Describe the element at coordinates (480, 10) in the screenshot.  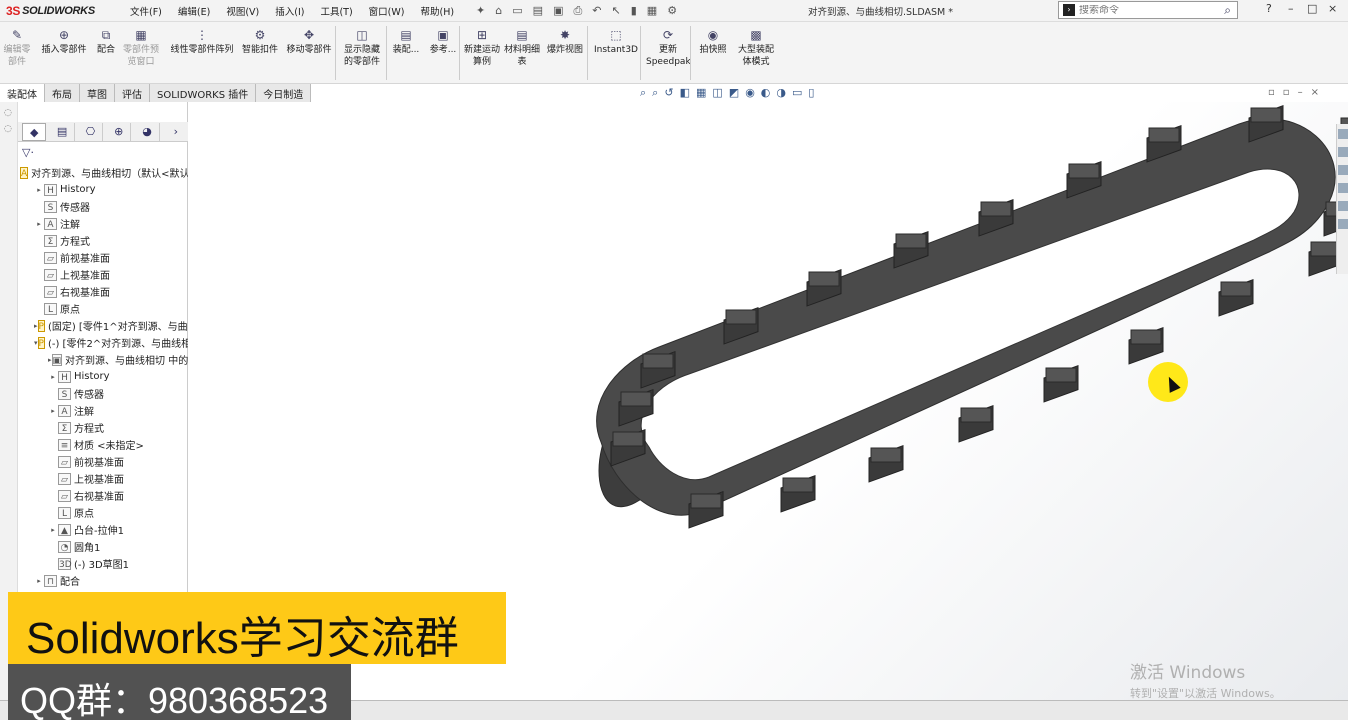
I see `pin-icon: ✦` at that location.